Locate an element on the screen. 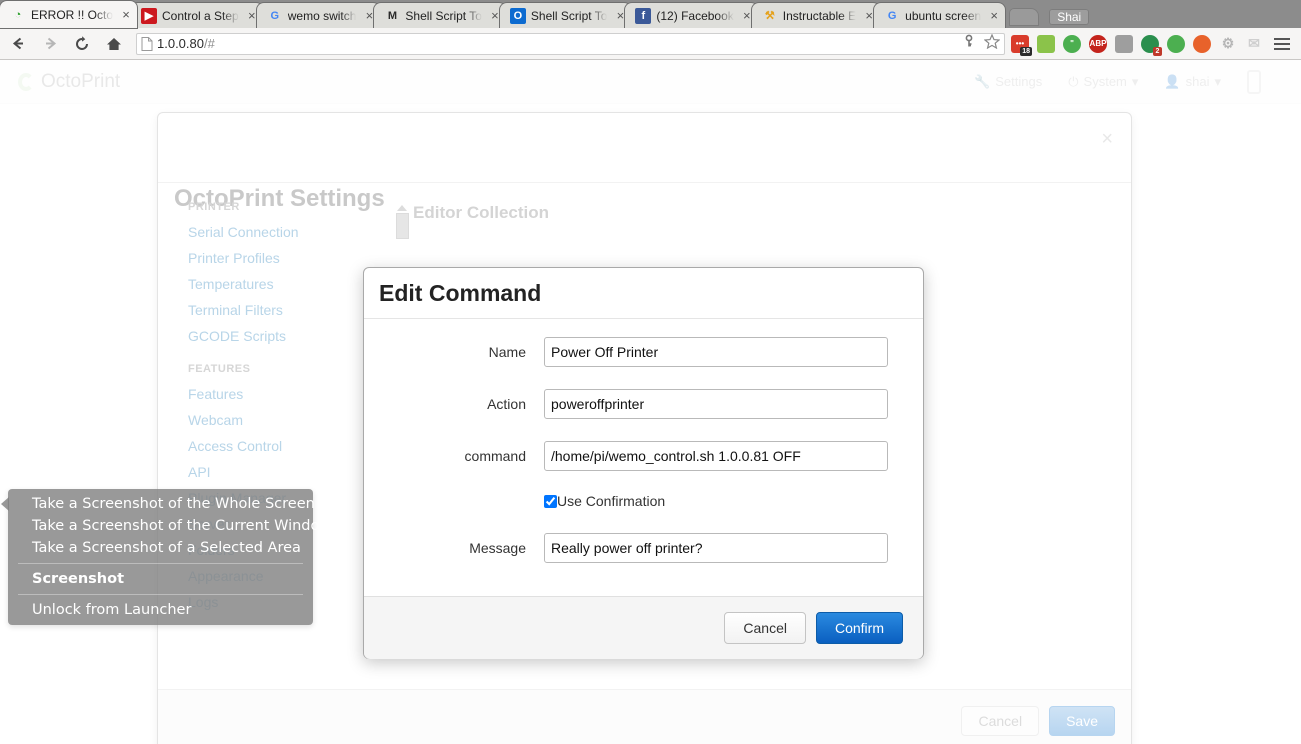 The height and width of the screenshot is (744, 1301). browser-tab-3: M Shell Script To × is located at coordinates (440, 15).